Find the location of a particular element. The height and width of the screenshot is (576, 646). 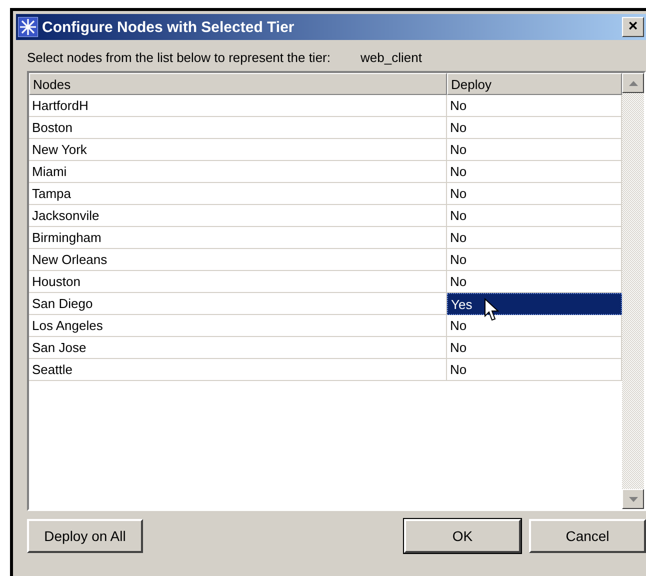

tier-name: web_client is located at coordinates (391, 57).